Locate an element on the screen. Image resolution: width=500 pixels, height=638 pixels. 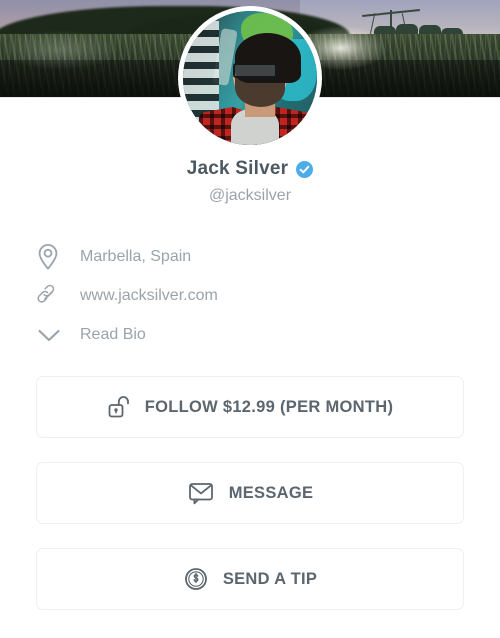
avatar is located at coordinates (250, 78).